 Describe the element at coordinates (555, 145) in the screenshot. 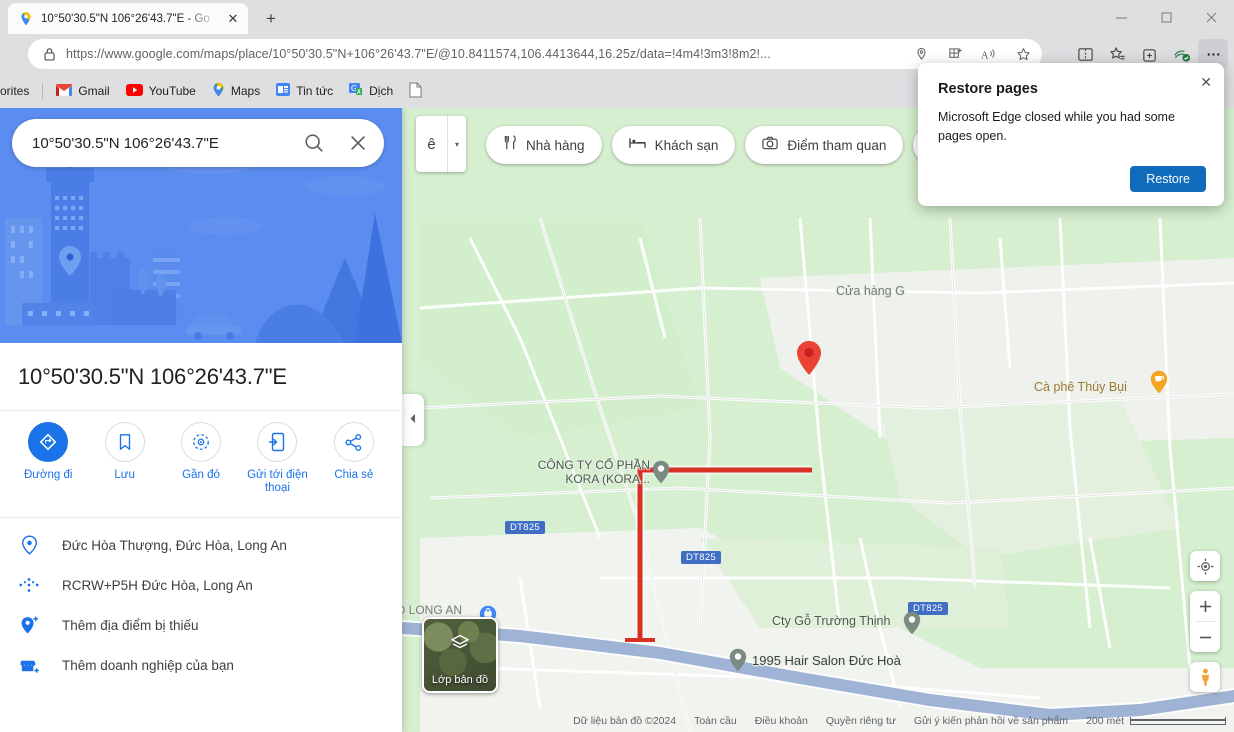

I see `chip-label: Nhà hàng` at that location.